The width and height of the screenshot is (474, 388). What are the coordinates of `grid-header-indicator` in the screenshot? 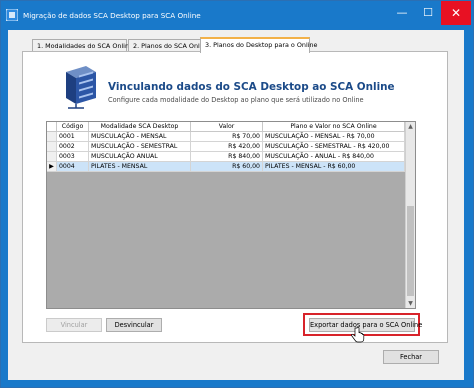 It's located at (52, 127).